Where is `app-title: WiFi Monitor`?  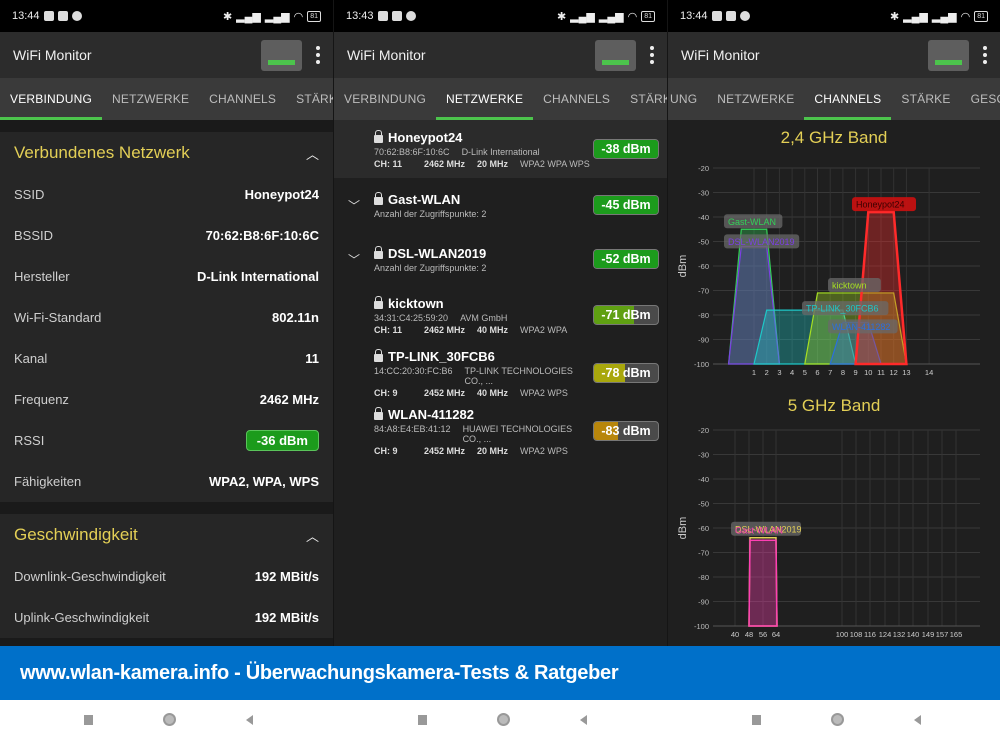 app-title: WiFi Monitor is located at coordinates (52, 55).